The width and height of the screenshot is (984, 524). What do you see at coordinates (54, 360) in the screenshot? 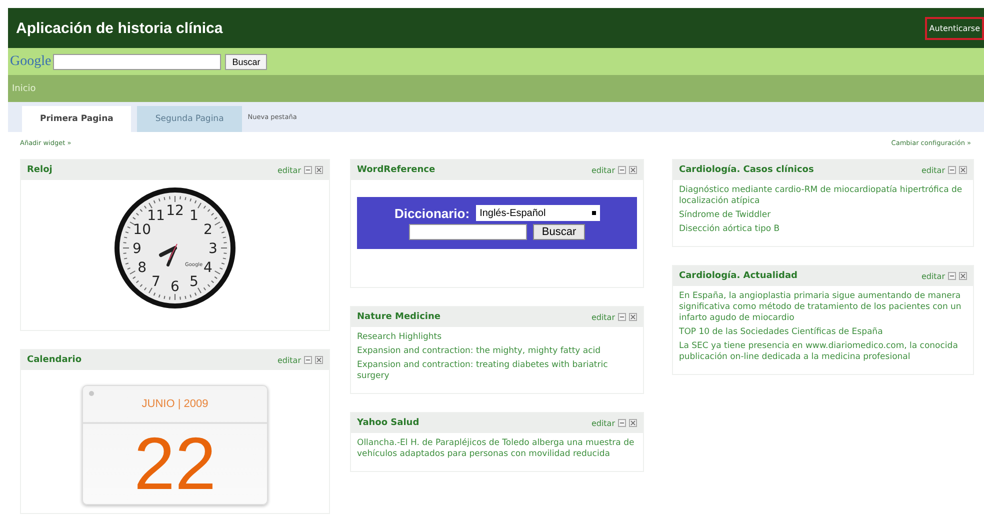
I see `gadget-title: Calendario` at bounding box center [54, 360].